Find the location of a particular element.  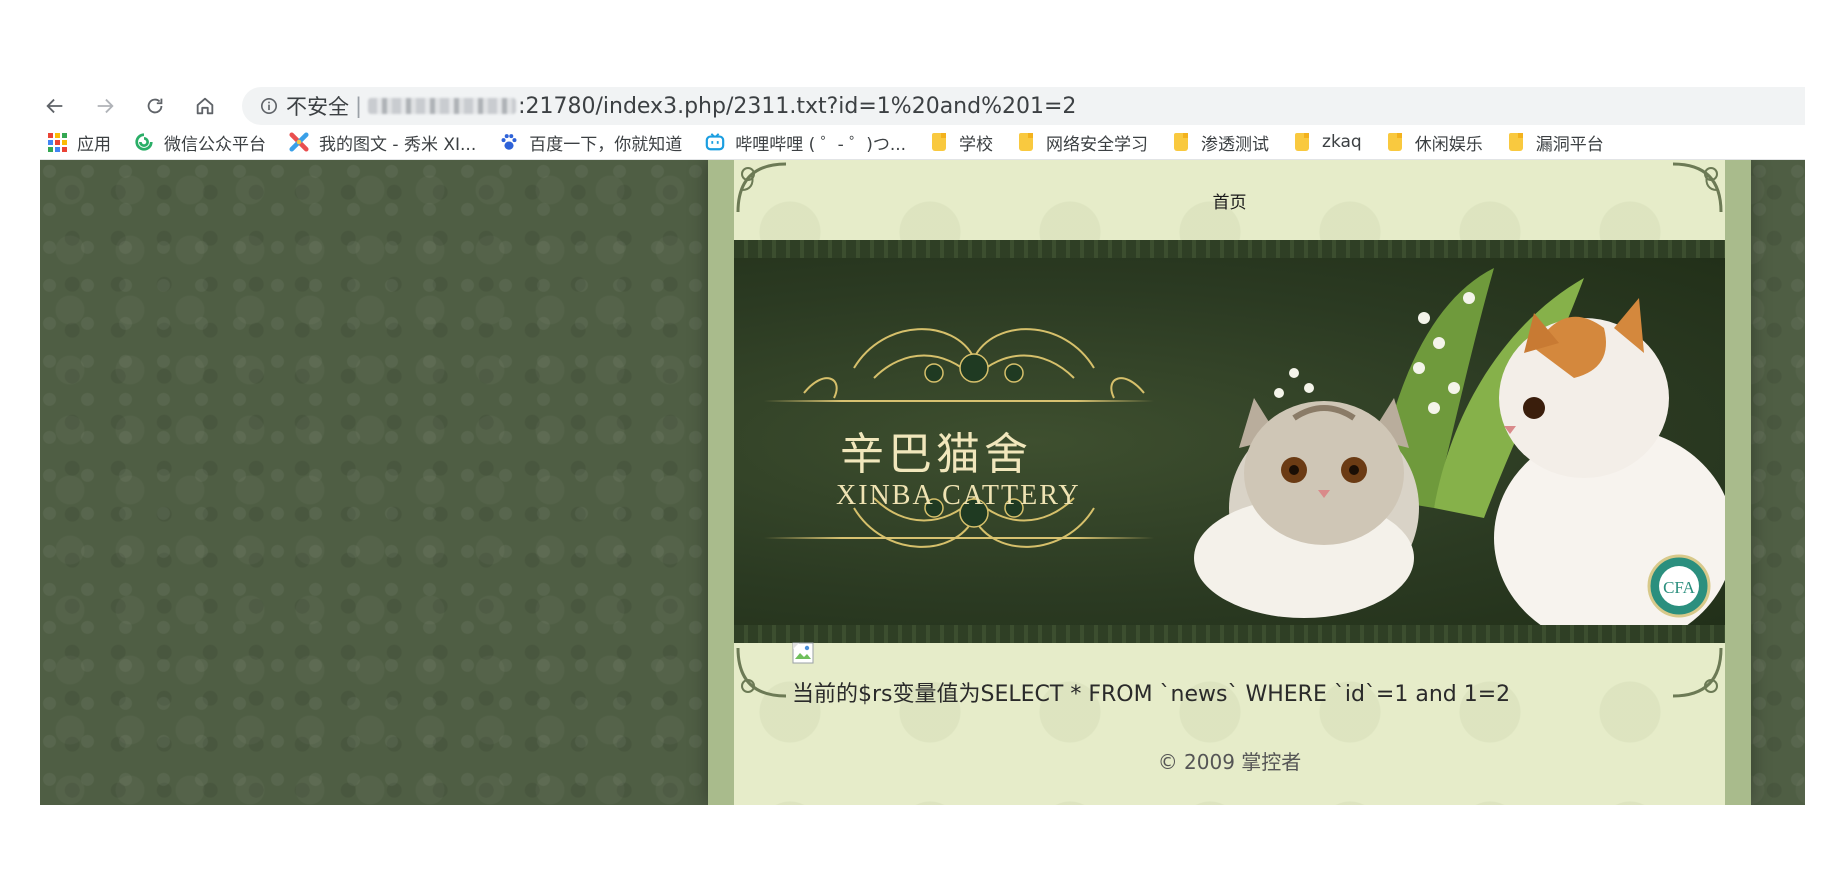

badge-text: CFA is located at coordinates (1679, 587).